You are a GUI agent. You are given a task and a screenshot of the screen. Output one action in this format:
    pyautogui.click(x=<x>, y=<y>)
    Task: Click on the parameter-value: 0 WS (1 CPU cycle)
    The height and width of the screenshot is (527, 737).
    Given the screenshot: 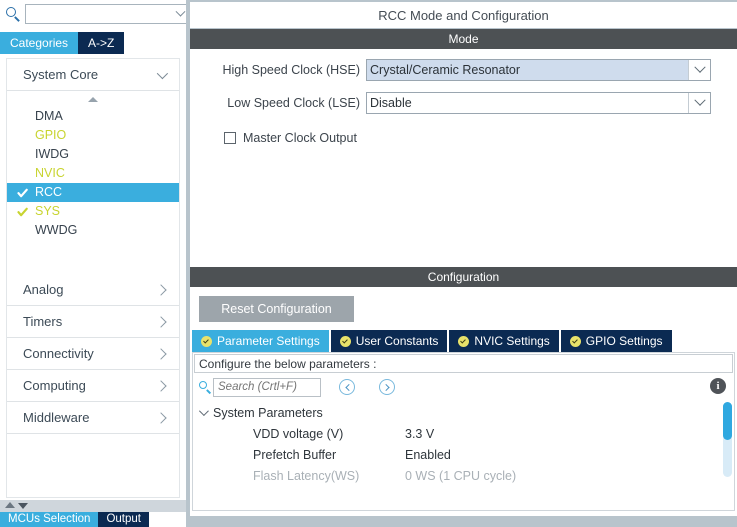 What is the action you would take?
    pyautogui.click(x=461, y=475)
    